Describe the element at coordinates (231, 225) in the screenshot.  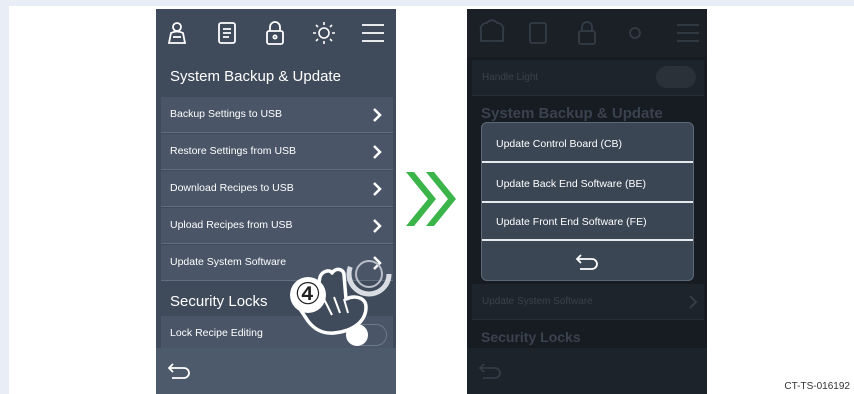
I see `row-label: Upload Recipes from USB` at that location.